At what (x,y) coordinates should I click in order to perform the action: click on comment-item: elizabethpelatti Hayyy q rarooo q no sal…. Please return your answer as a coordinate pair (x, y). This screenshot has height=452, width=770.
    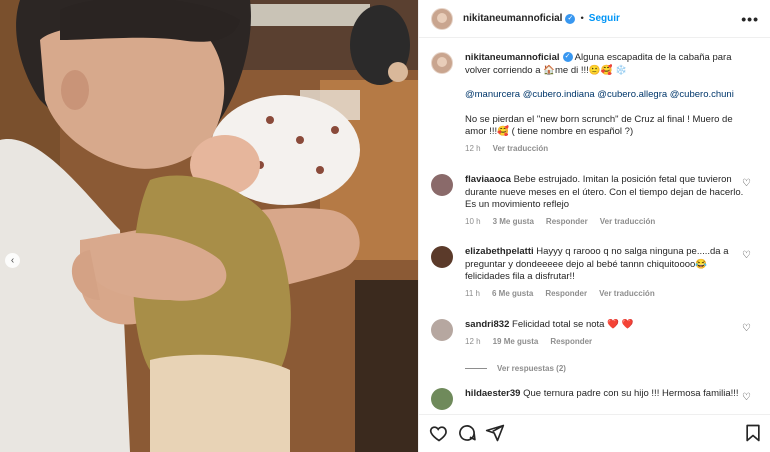
    Looking at the image, I should click on (596, 272).